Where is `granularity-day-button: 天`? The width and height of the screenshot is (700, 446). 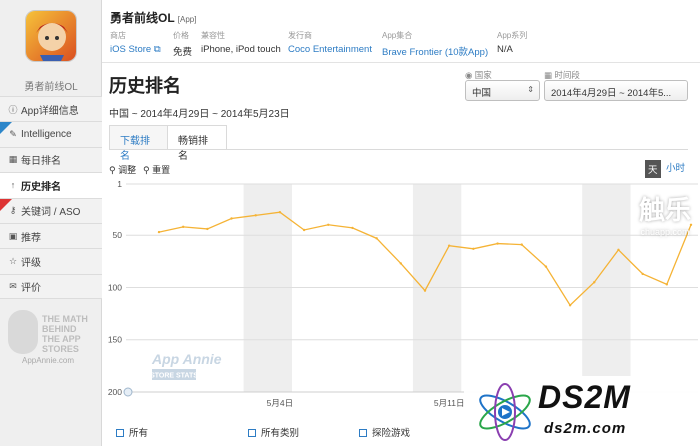
granularity-day-button: 天 is located at coordinates (653, 169).